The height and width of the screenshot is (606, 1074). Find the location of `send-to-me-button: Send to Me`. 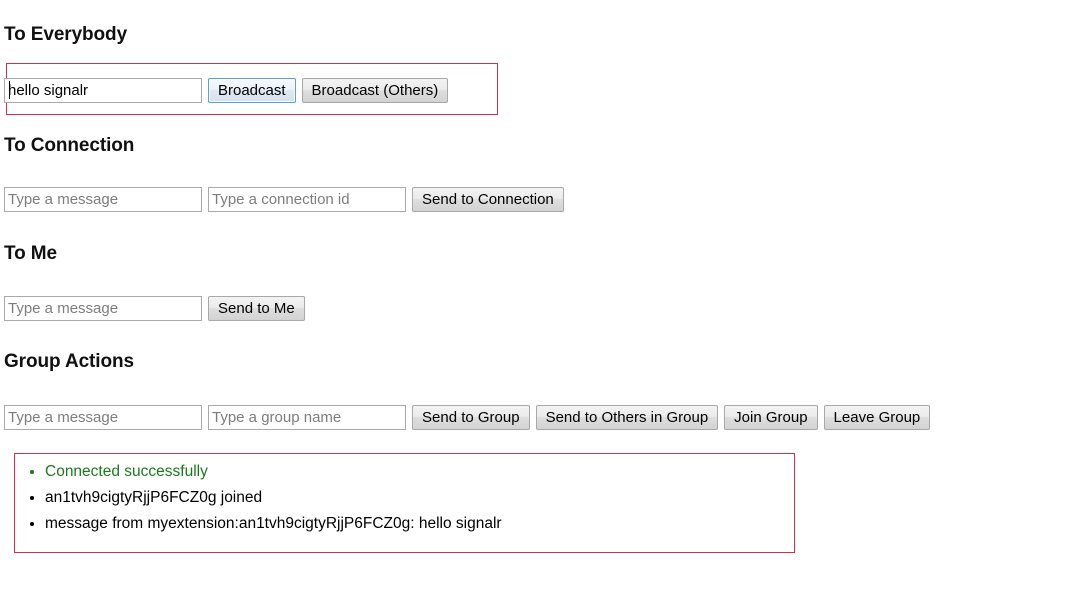

send-to-me-button: Send to Me is located at coordinates (256, 308).